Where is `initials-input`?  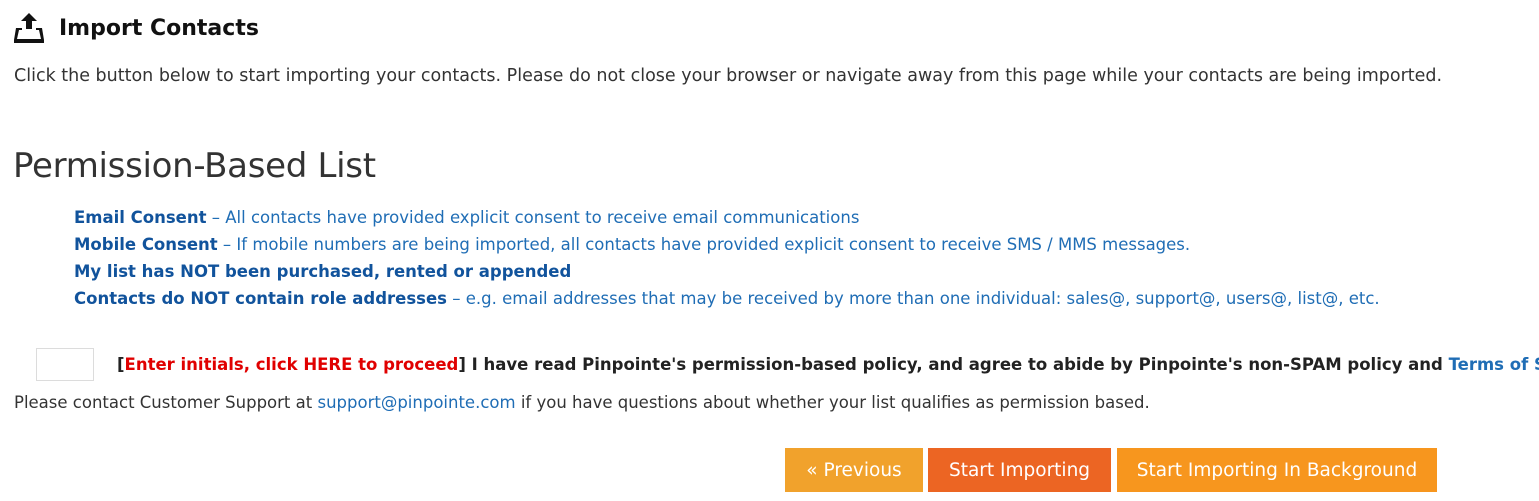
initials-input is located at coordinates (65, 364).